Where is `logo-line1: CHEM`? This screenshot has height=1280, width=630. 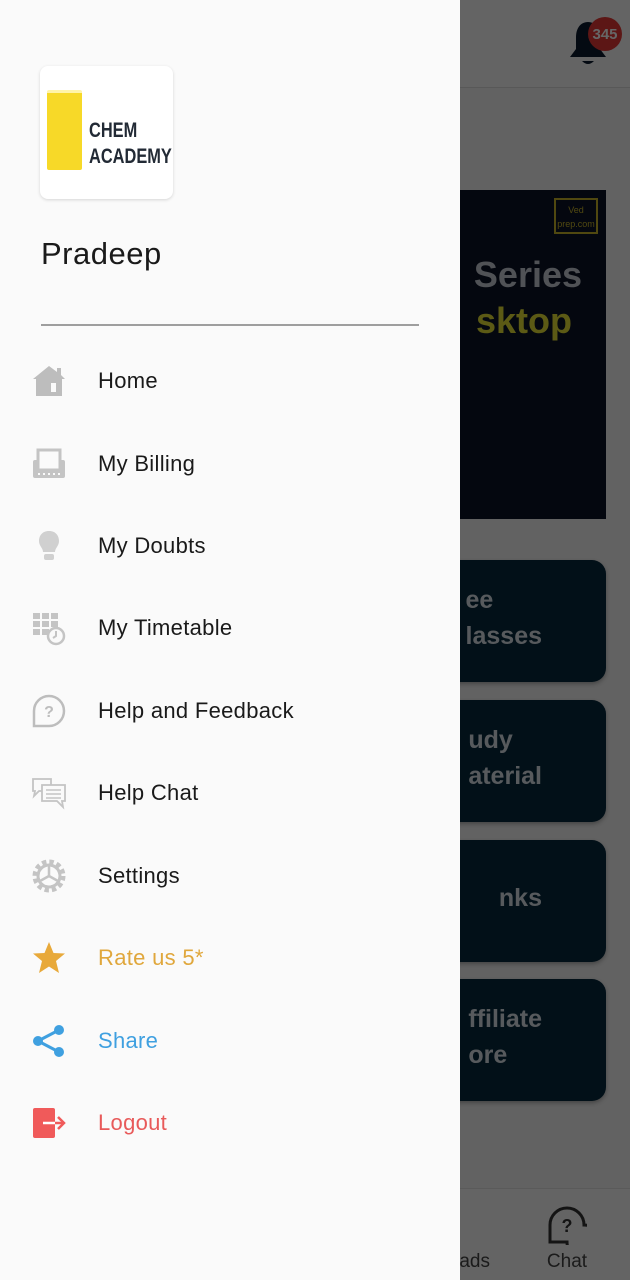
logo-line1: CHEM is located at coordinates (113, 130).